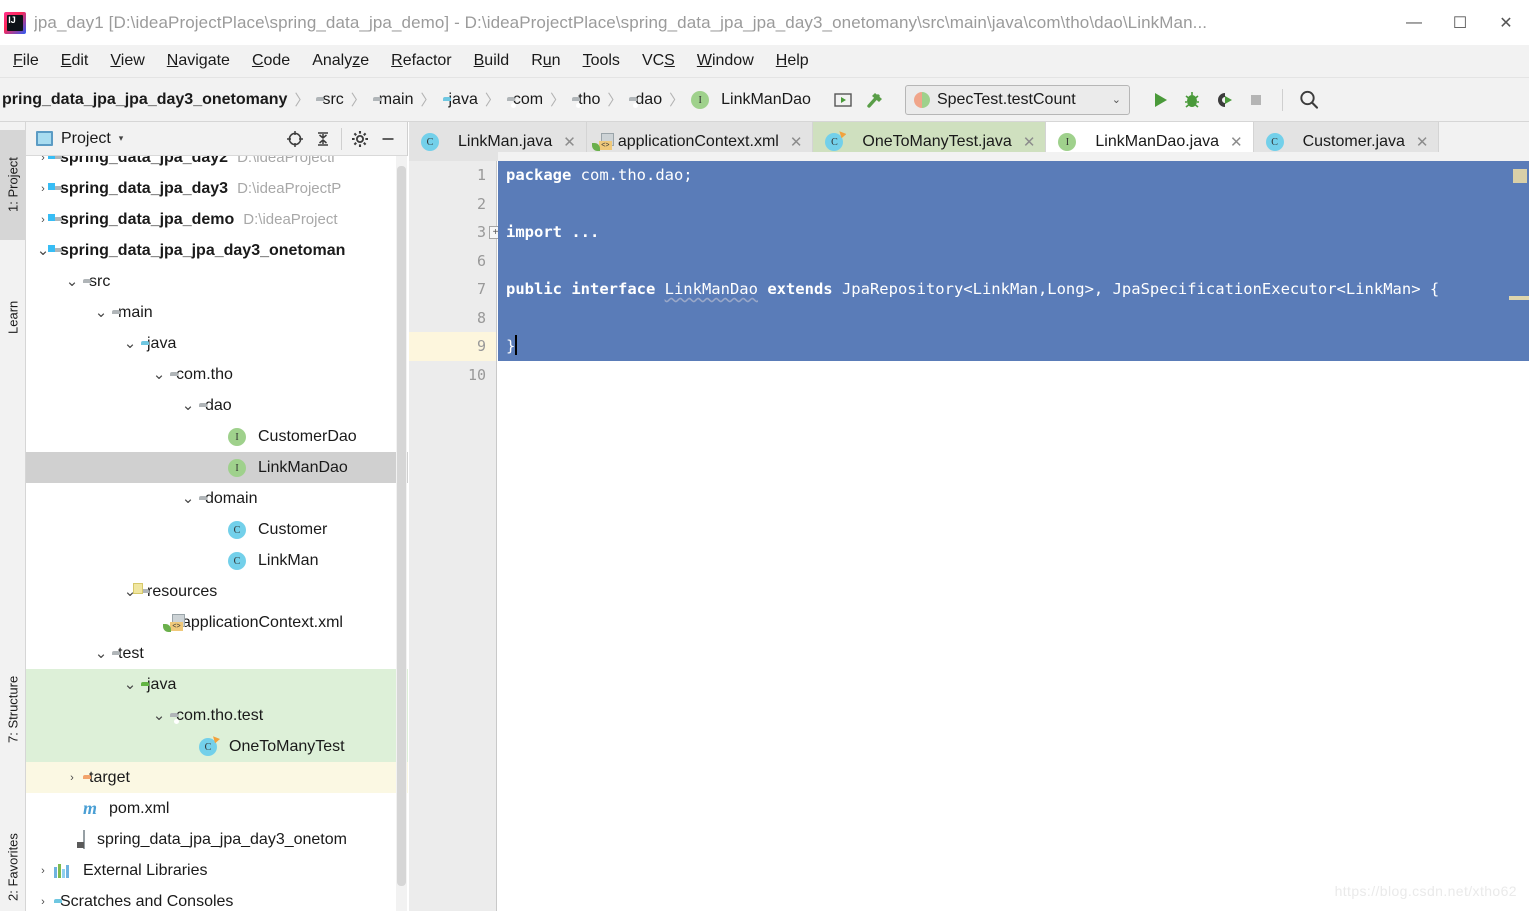  Describe the element at coordinates (127, 61) in the screenshot. I see `menu-item-view: View` at that location.